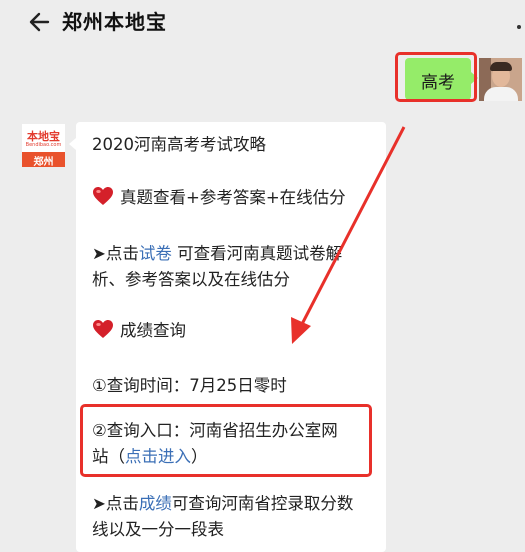 The width and height of the screenshot is (525, 552). What do you see at coordinates (257, 253) in the screenshot?
I see `paper-suffix: 可查看河南真题试卷解` at bounding box center [257, 253].